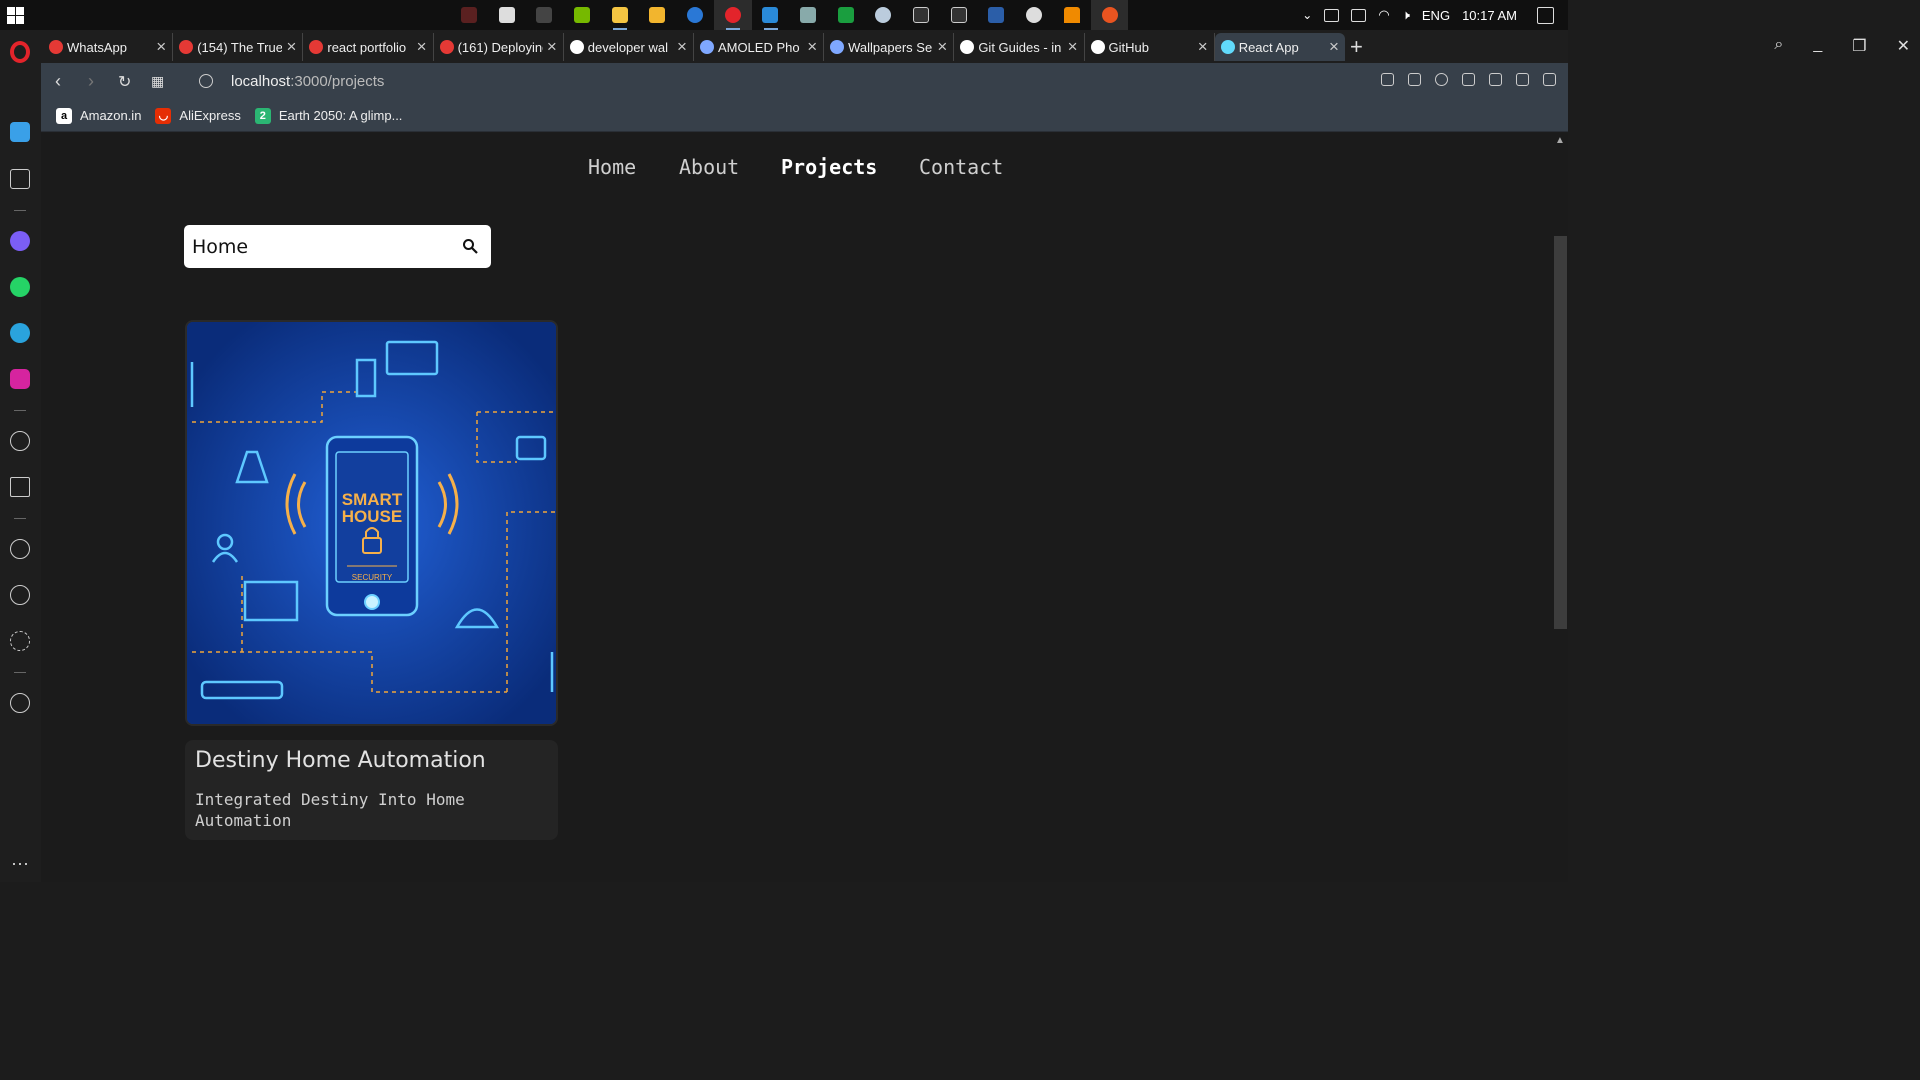 This screenshot has width=1920, height=1080. Describe the element at coordinates (1406, 15) in the screenshot. I see `volume-muted-icon: 🕨` at that location.